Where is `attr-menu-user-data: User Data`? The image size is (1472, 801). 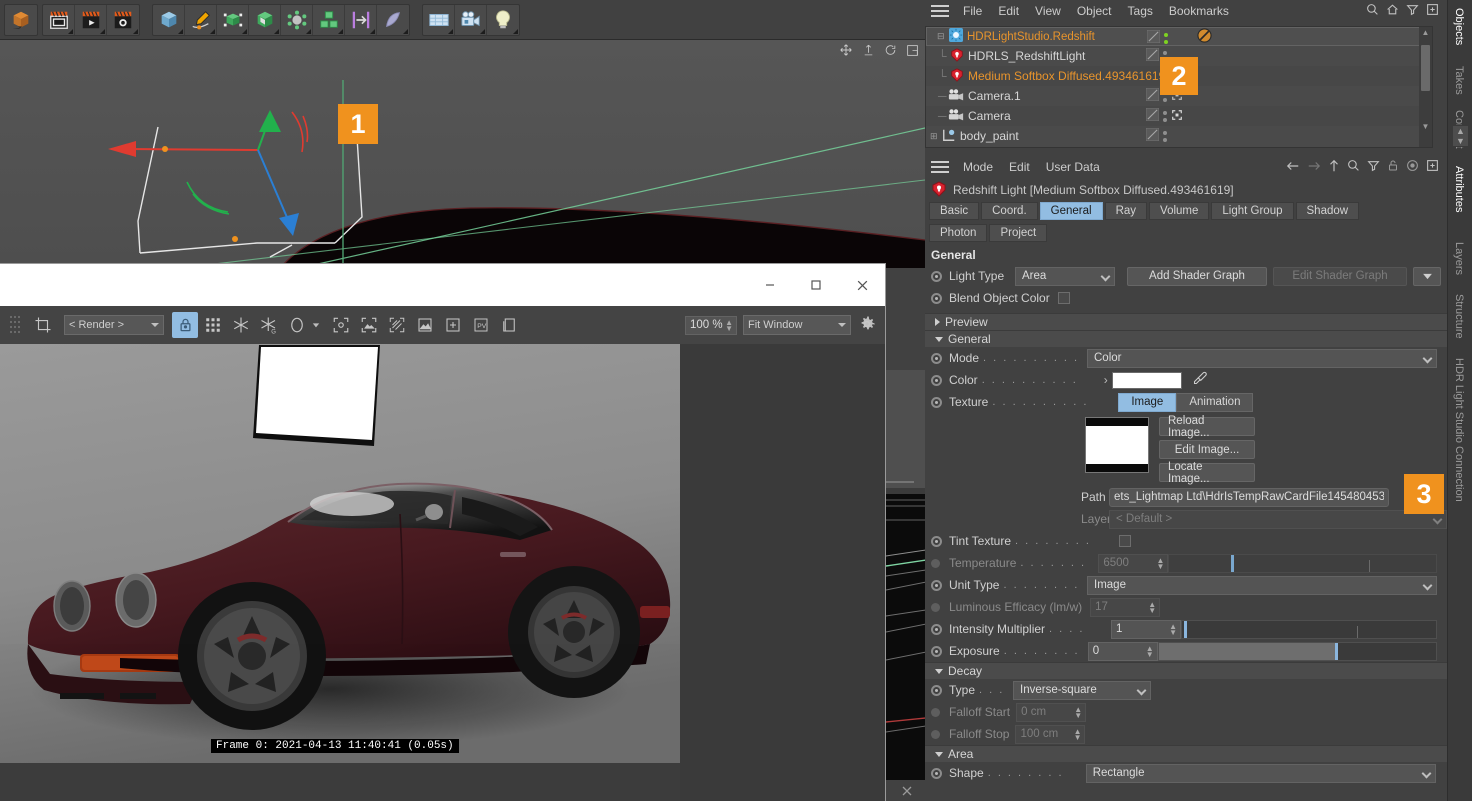 attr-menu-user-data: User Data is located at coordinates (1073, 167).